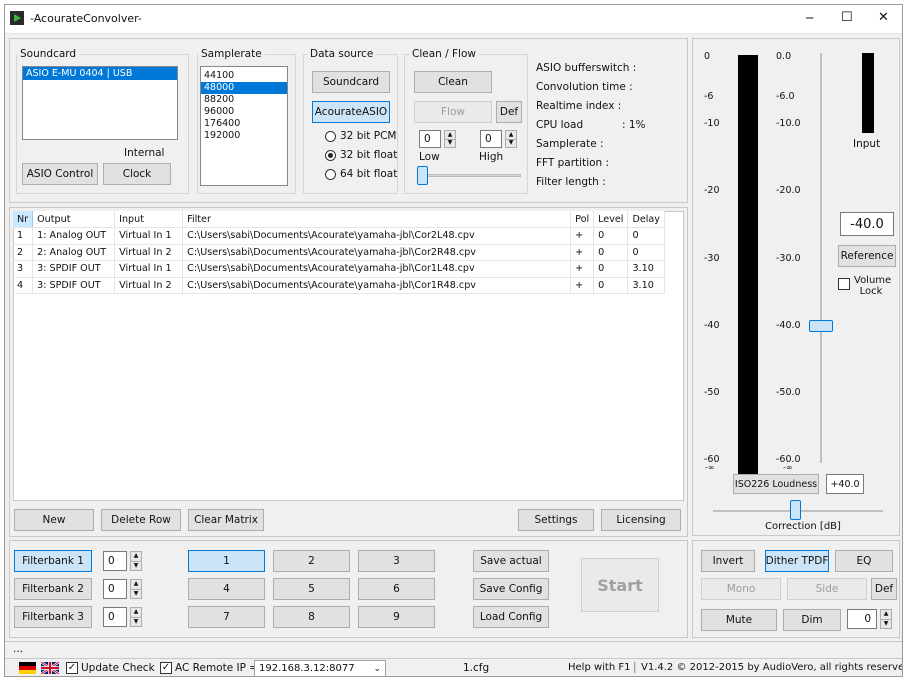  I want to click on soundcard-source-button: Soundcard, so click(351, 82).